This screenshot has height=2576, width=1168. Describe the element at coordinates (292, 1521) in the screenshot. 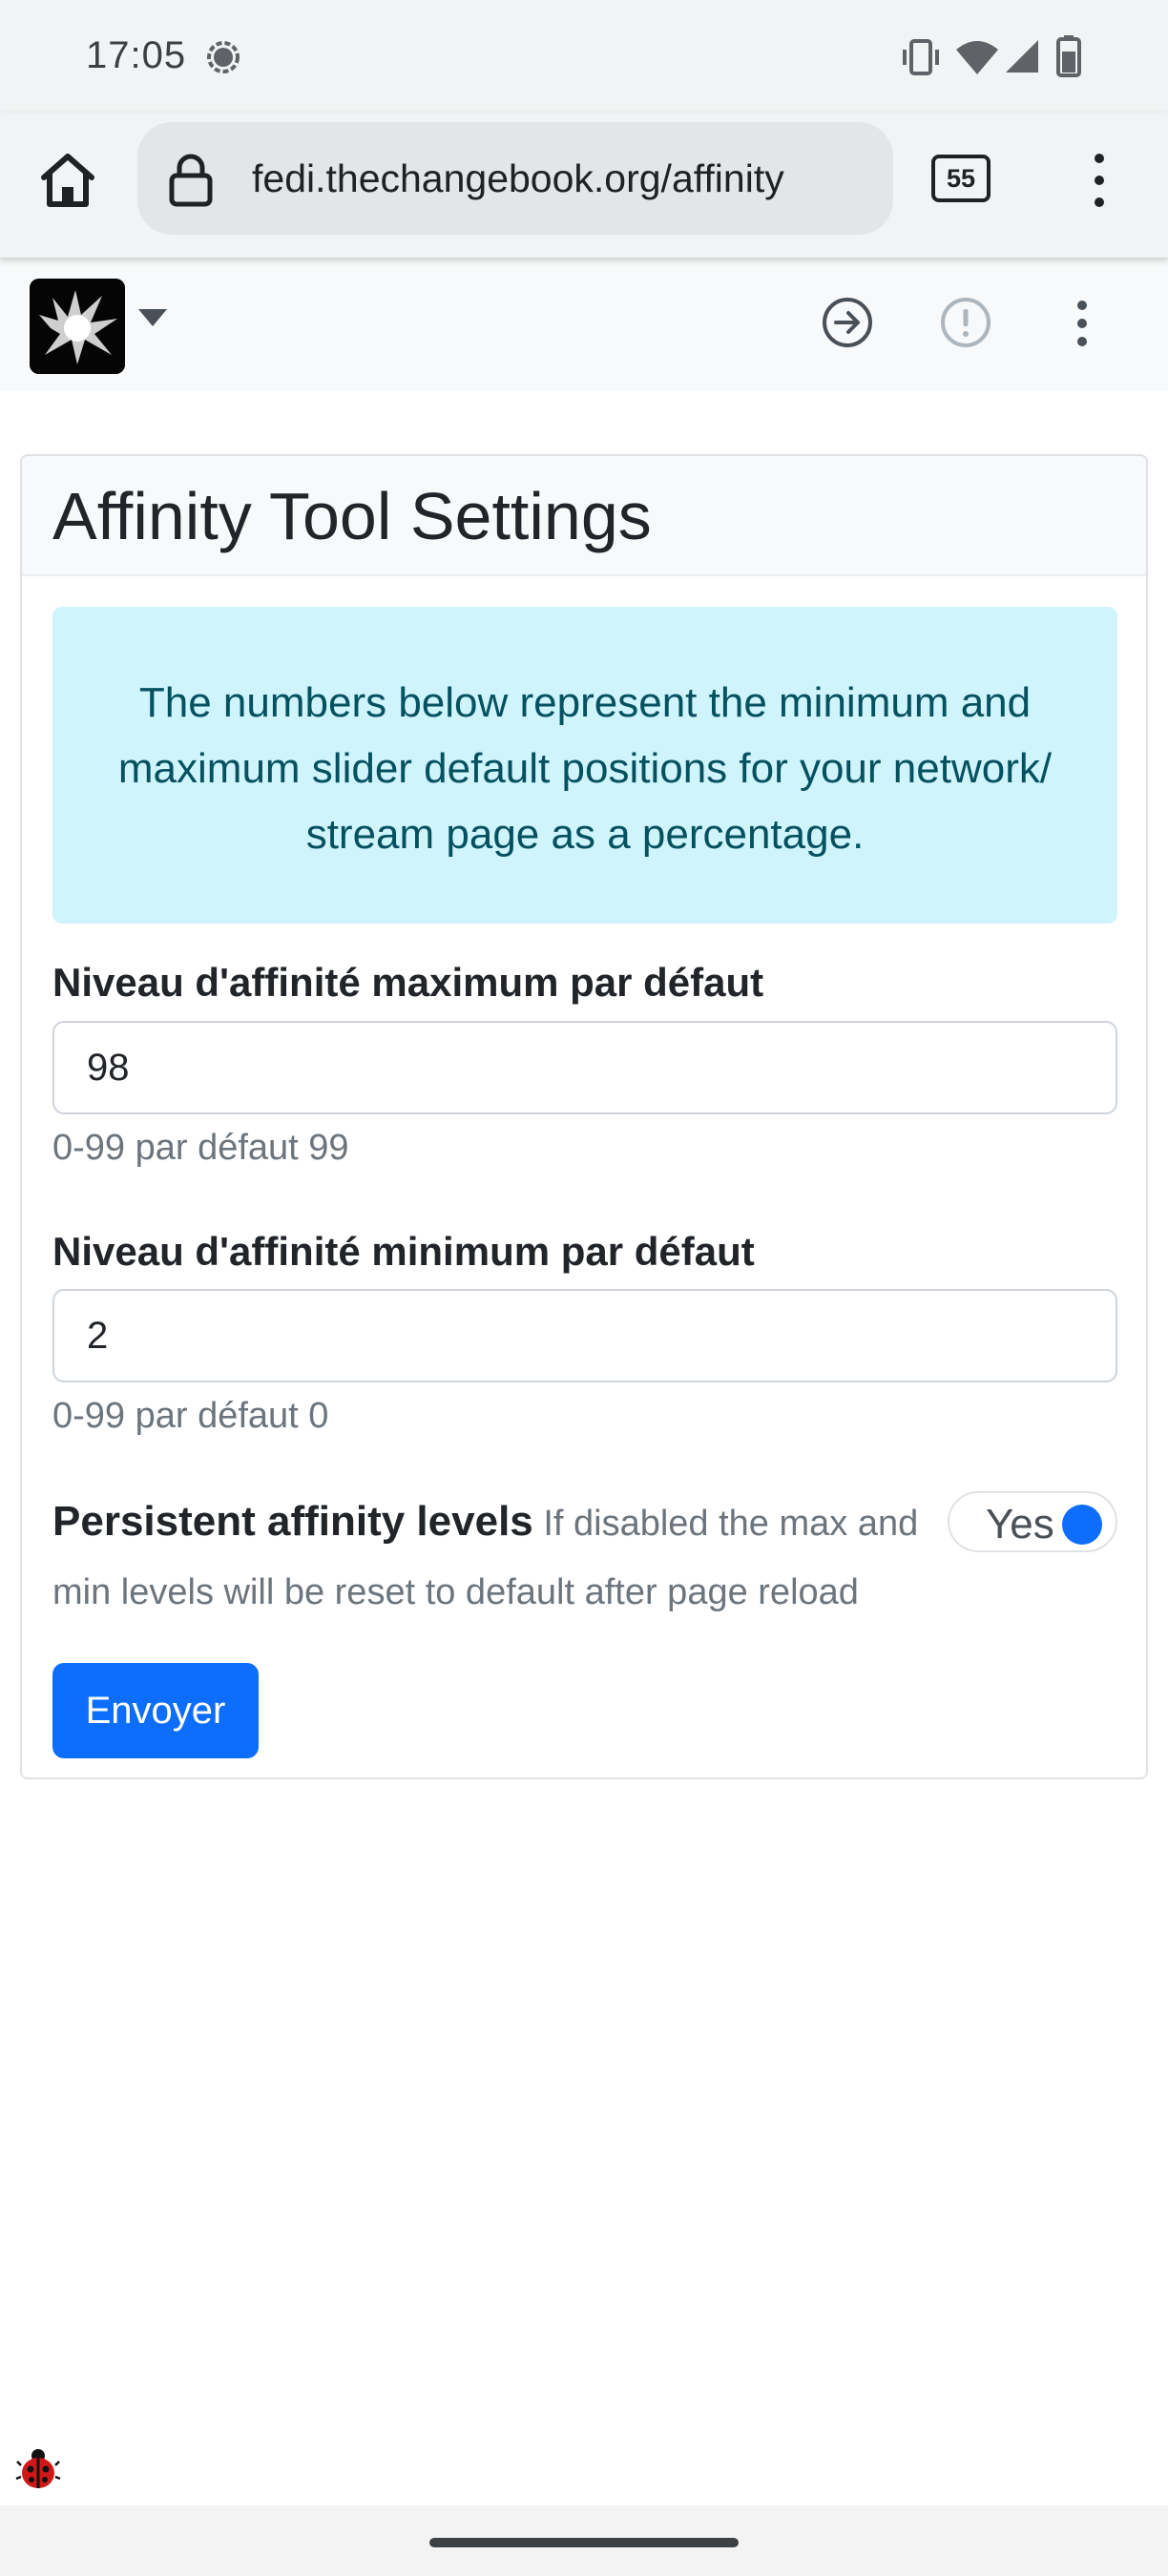

I see `persistent-levels-label: Persistent affinity levels` at that location.